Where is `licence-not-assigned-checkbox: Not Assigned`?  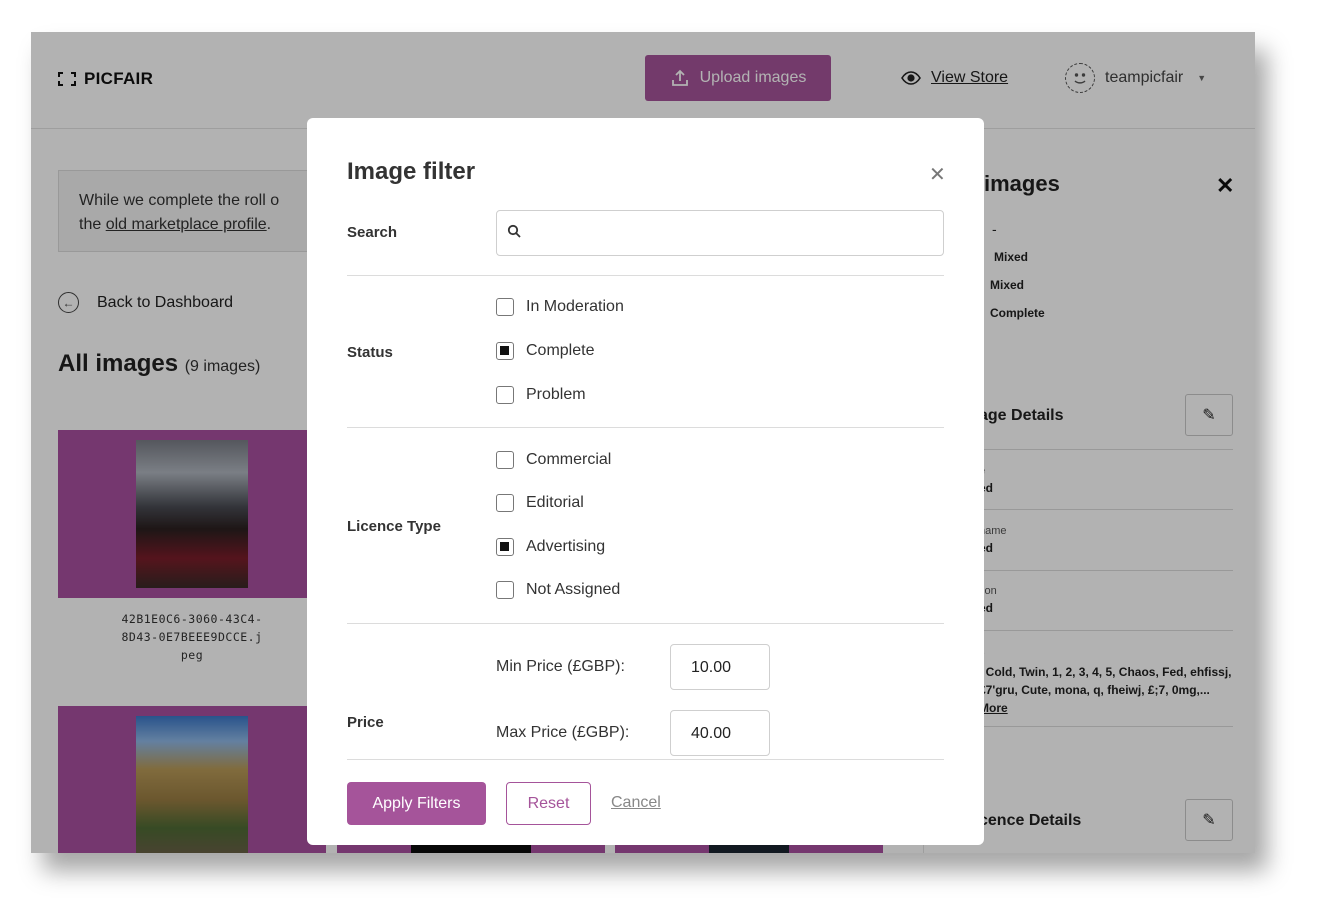 licence-not-assigned-checkbox: Not Assigned is located at coordinates (558, 590).